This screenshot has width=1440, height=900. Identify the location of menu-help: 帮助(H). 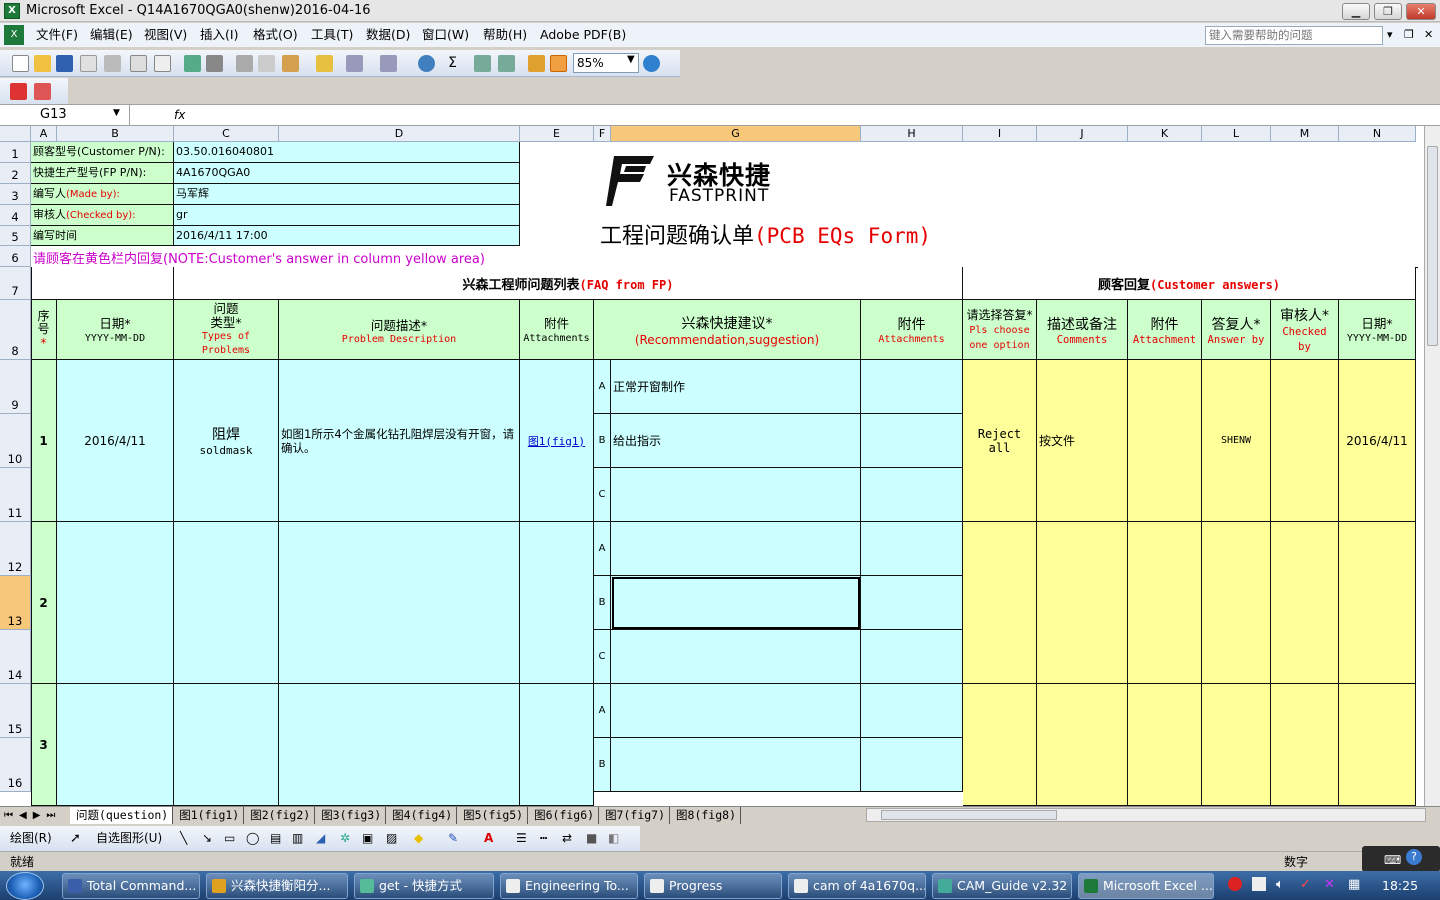
(505, 35).